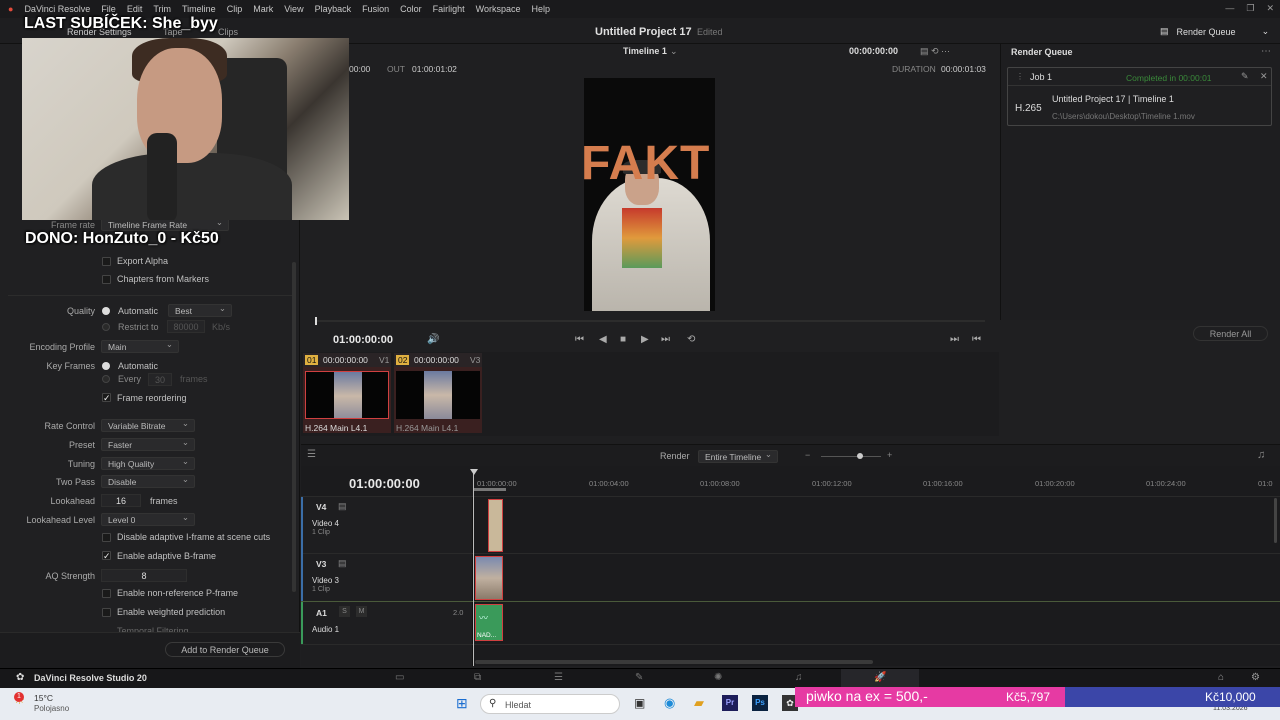 This screenshot has width=1280, height=720. I want to click on restrict-input: 80000, so click(186, 326).